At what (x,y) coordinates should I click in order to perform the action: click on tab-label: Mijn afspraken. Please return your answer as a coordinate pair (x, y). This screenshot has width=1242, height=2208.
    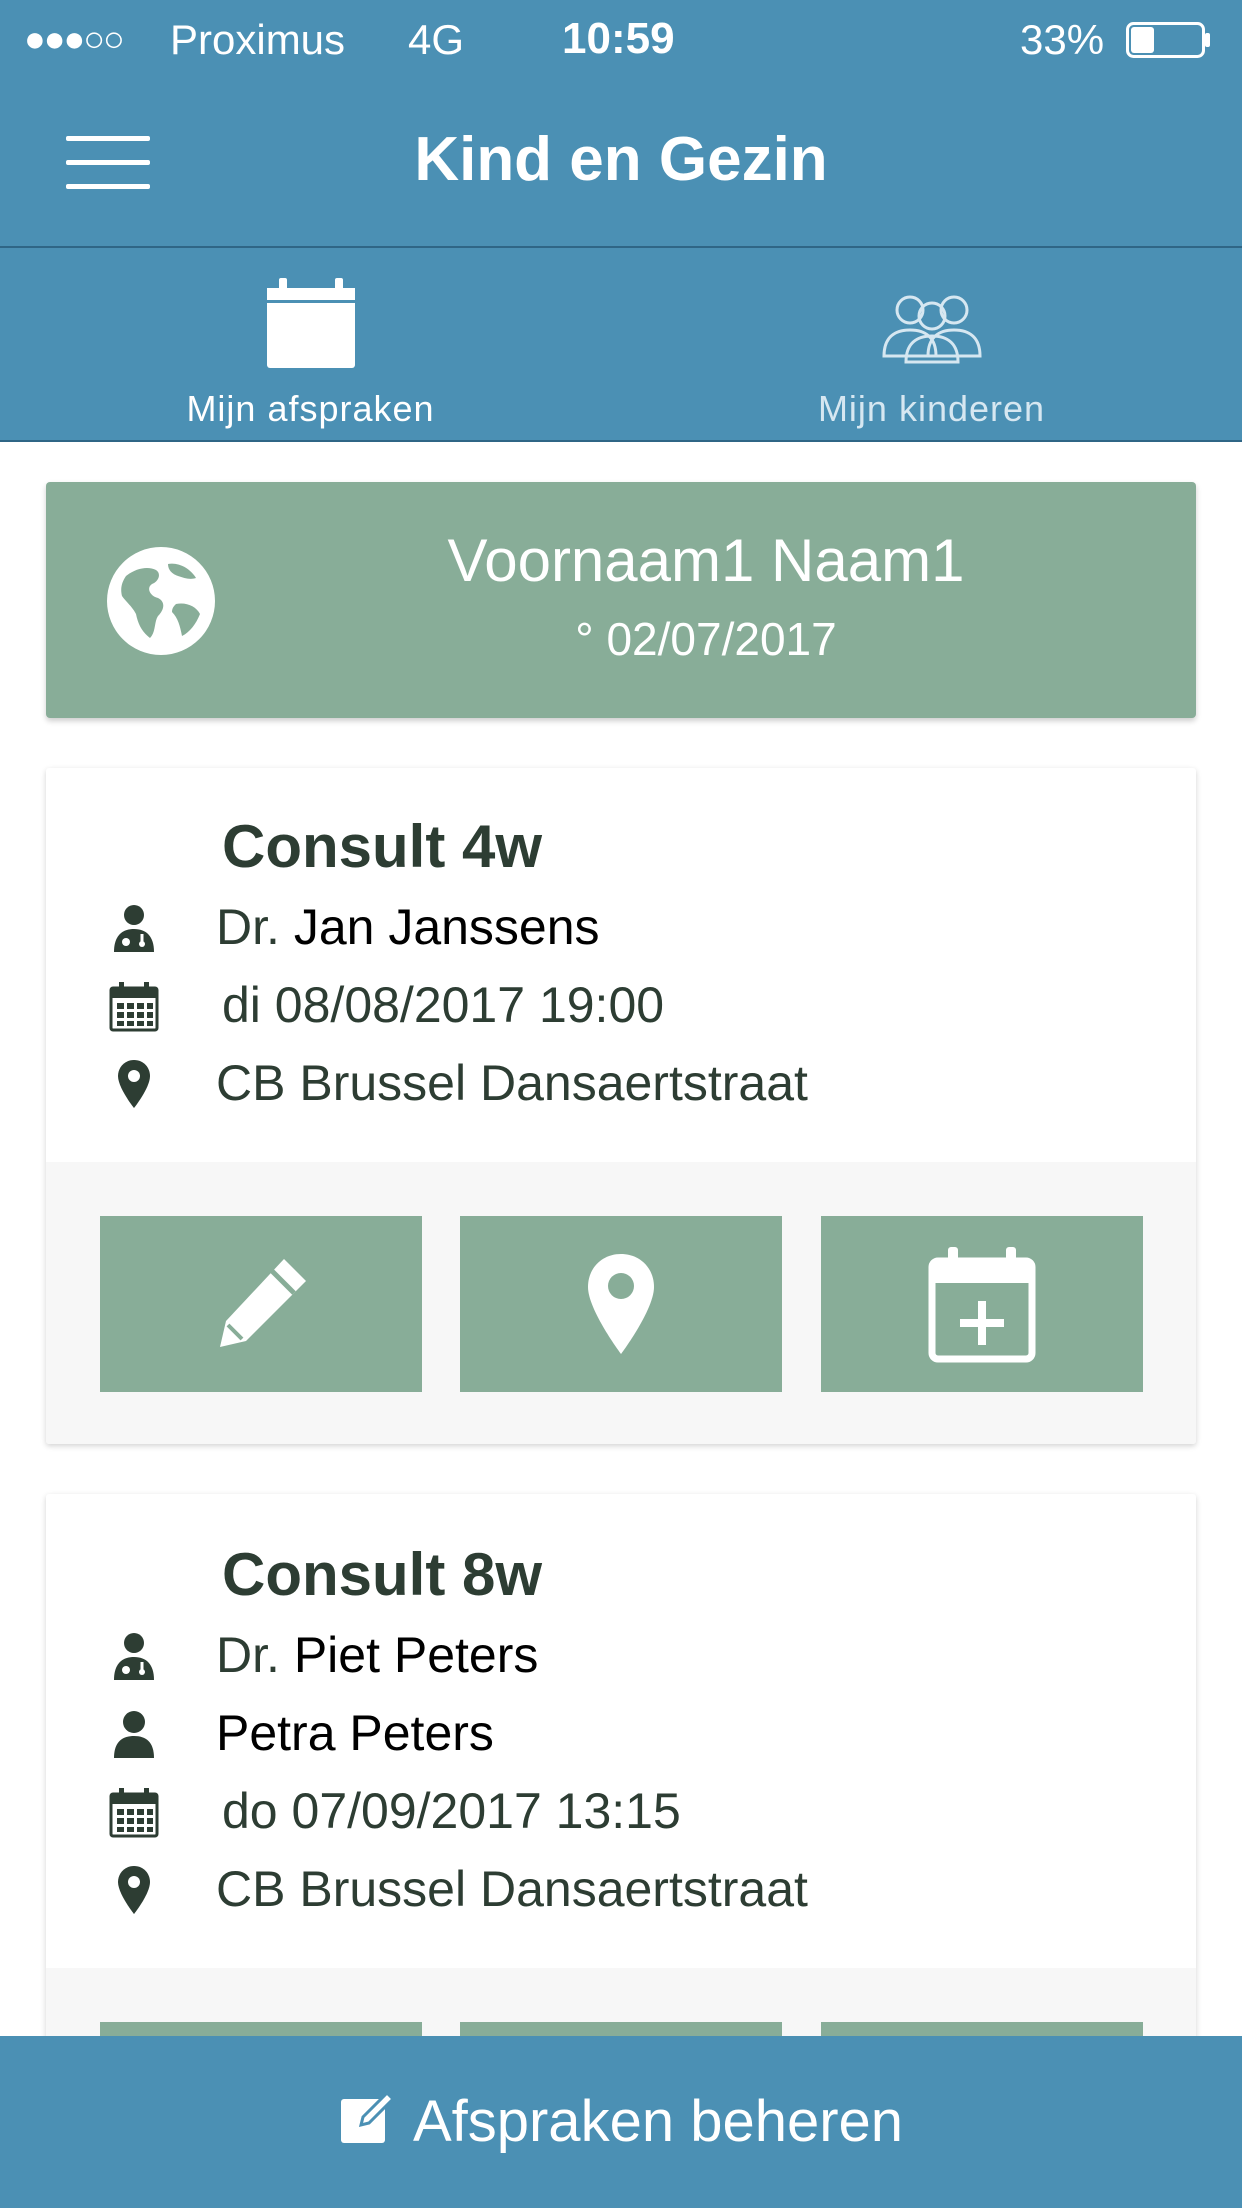
    Looking at the image, I should click on (310, 408).